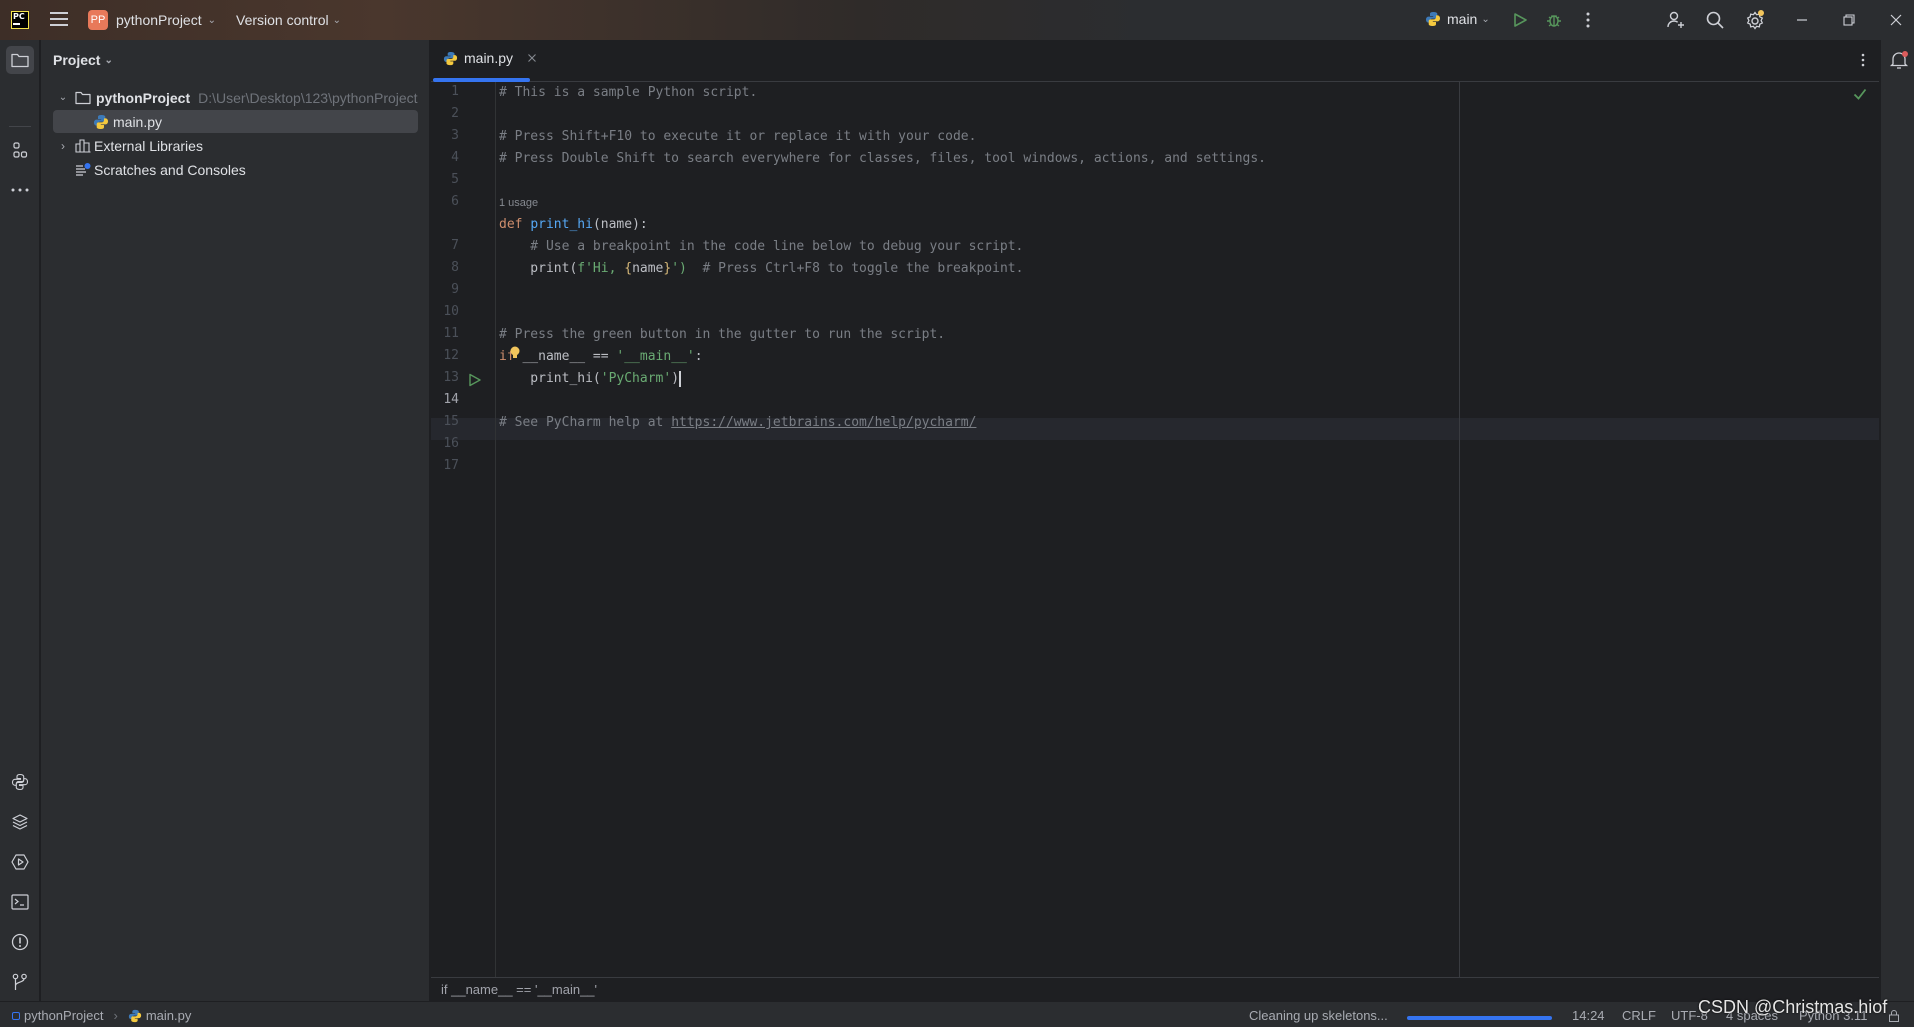  I want to click on editor-breadcrumb: if __name__ == '__main__', so click(1155, 989).